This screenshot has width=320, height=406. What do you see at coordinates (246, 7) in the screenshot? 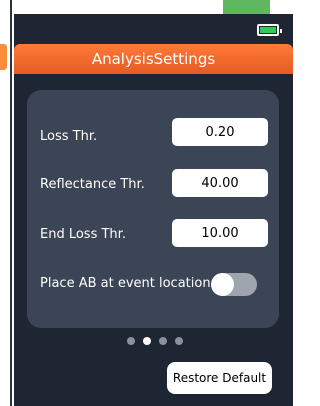
I see `top-green-strip` at bounding box center [246, 7].